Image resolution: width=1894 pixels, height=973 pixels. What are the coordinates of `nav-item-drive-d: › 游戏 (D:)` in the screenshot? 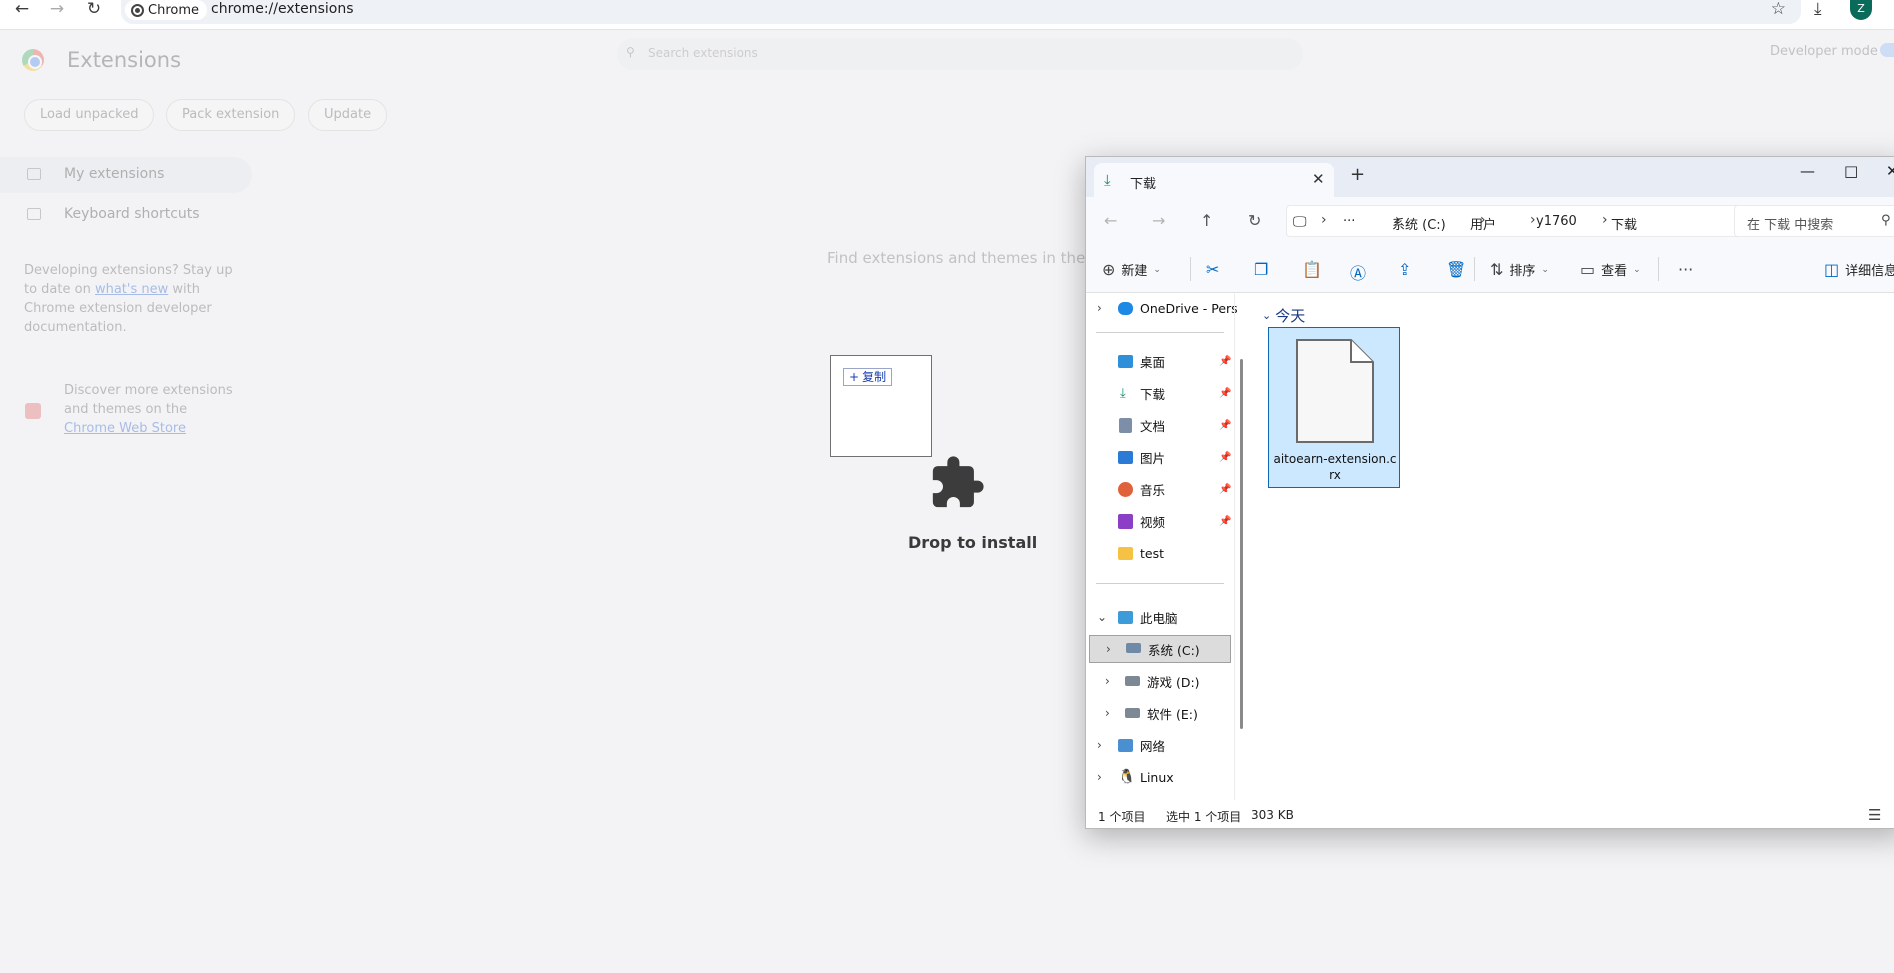 It's located at (1158, 681).